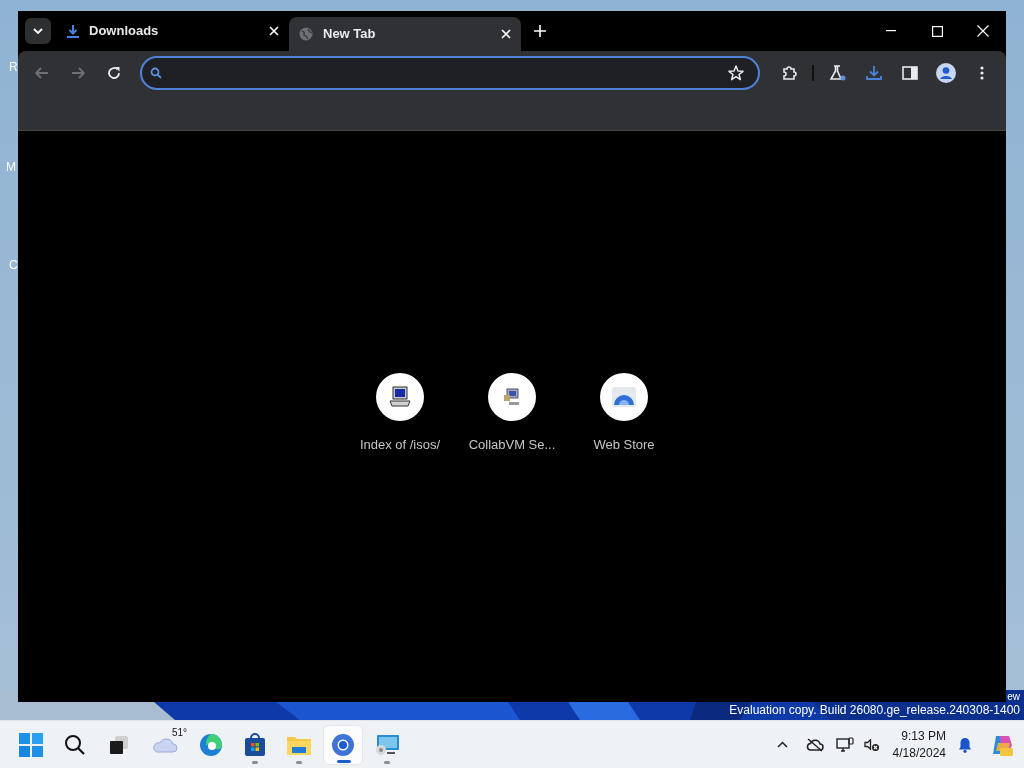 This screenshot has height=768, width=1024. What do you see at coordinates (814, 744) in the screenshot?
I see `cloud-off-icon` at bounding box center [814, 744].